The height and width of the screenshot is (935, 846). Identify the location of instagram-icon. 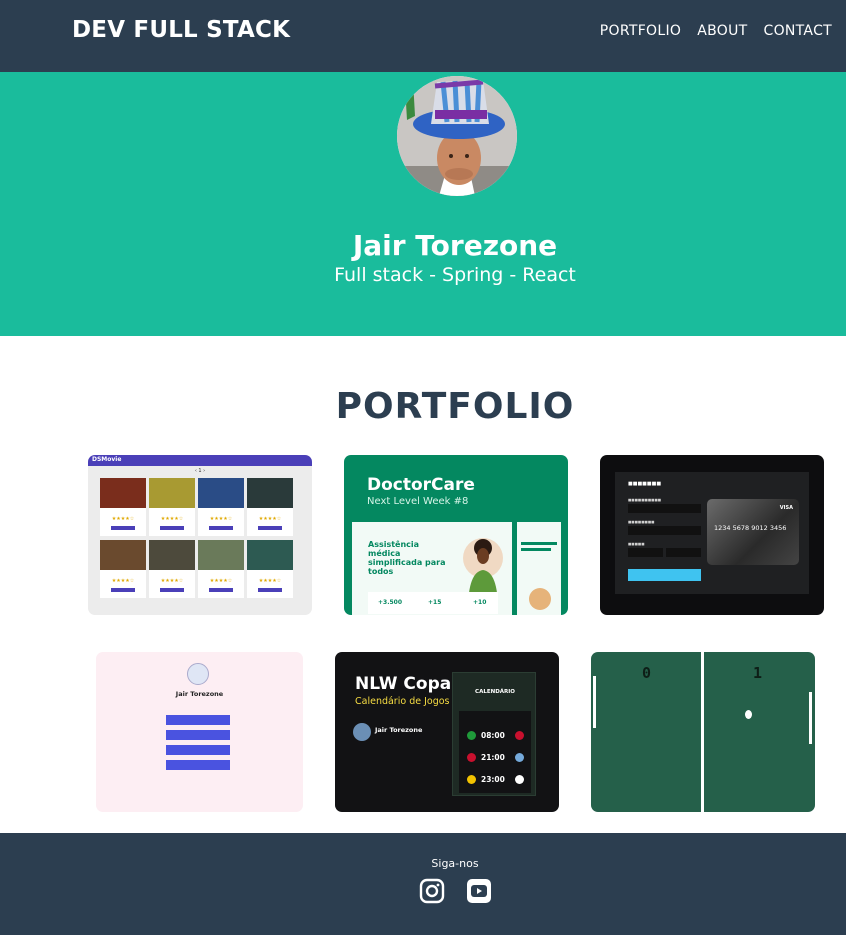
(432, 891).